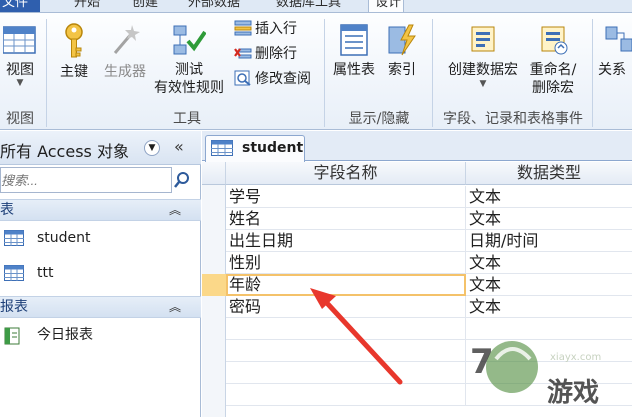 Image resolution: width=632 pixels, height=417 pixels. I want to click on data-type-cell: 日期/时间, so click(549, 241).